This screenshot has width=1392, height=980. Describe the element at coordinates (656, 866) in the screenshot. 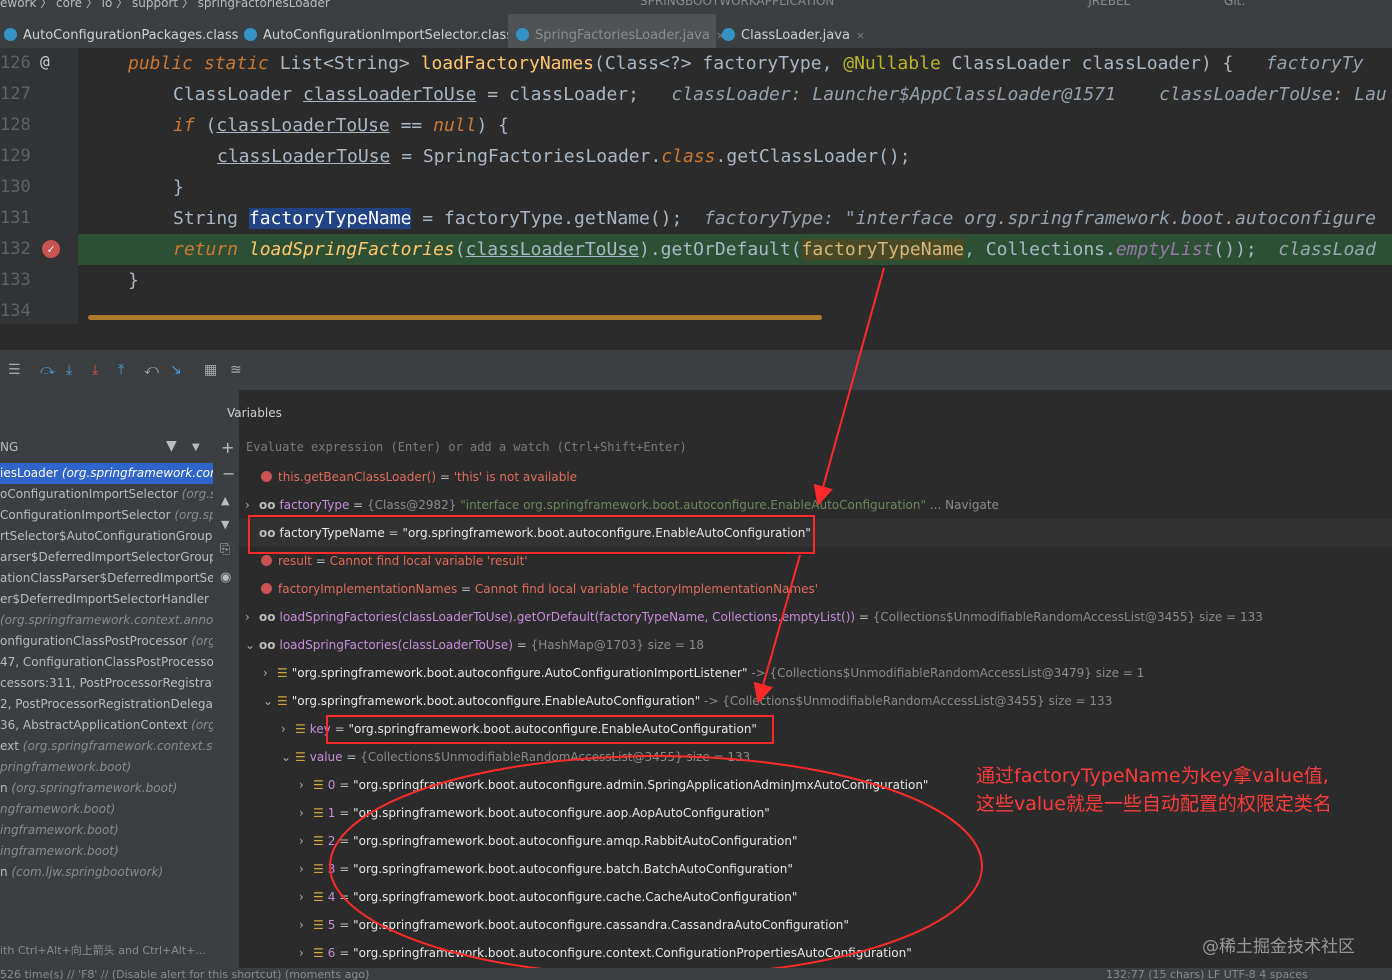

I see `highlight-ellipse` at that location.